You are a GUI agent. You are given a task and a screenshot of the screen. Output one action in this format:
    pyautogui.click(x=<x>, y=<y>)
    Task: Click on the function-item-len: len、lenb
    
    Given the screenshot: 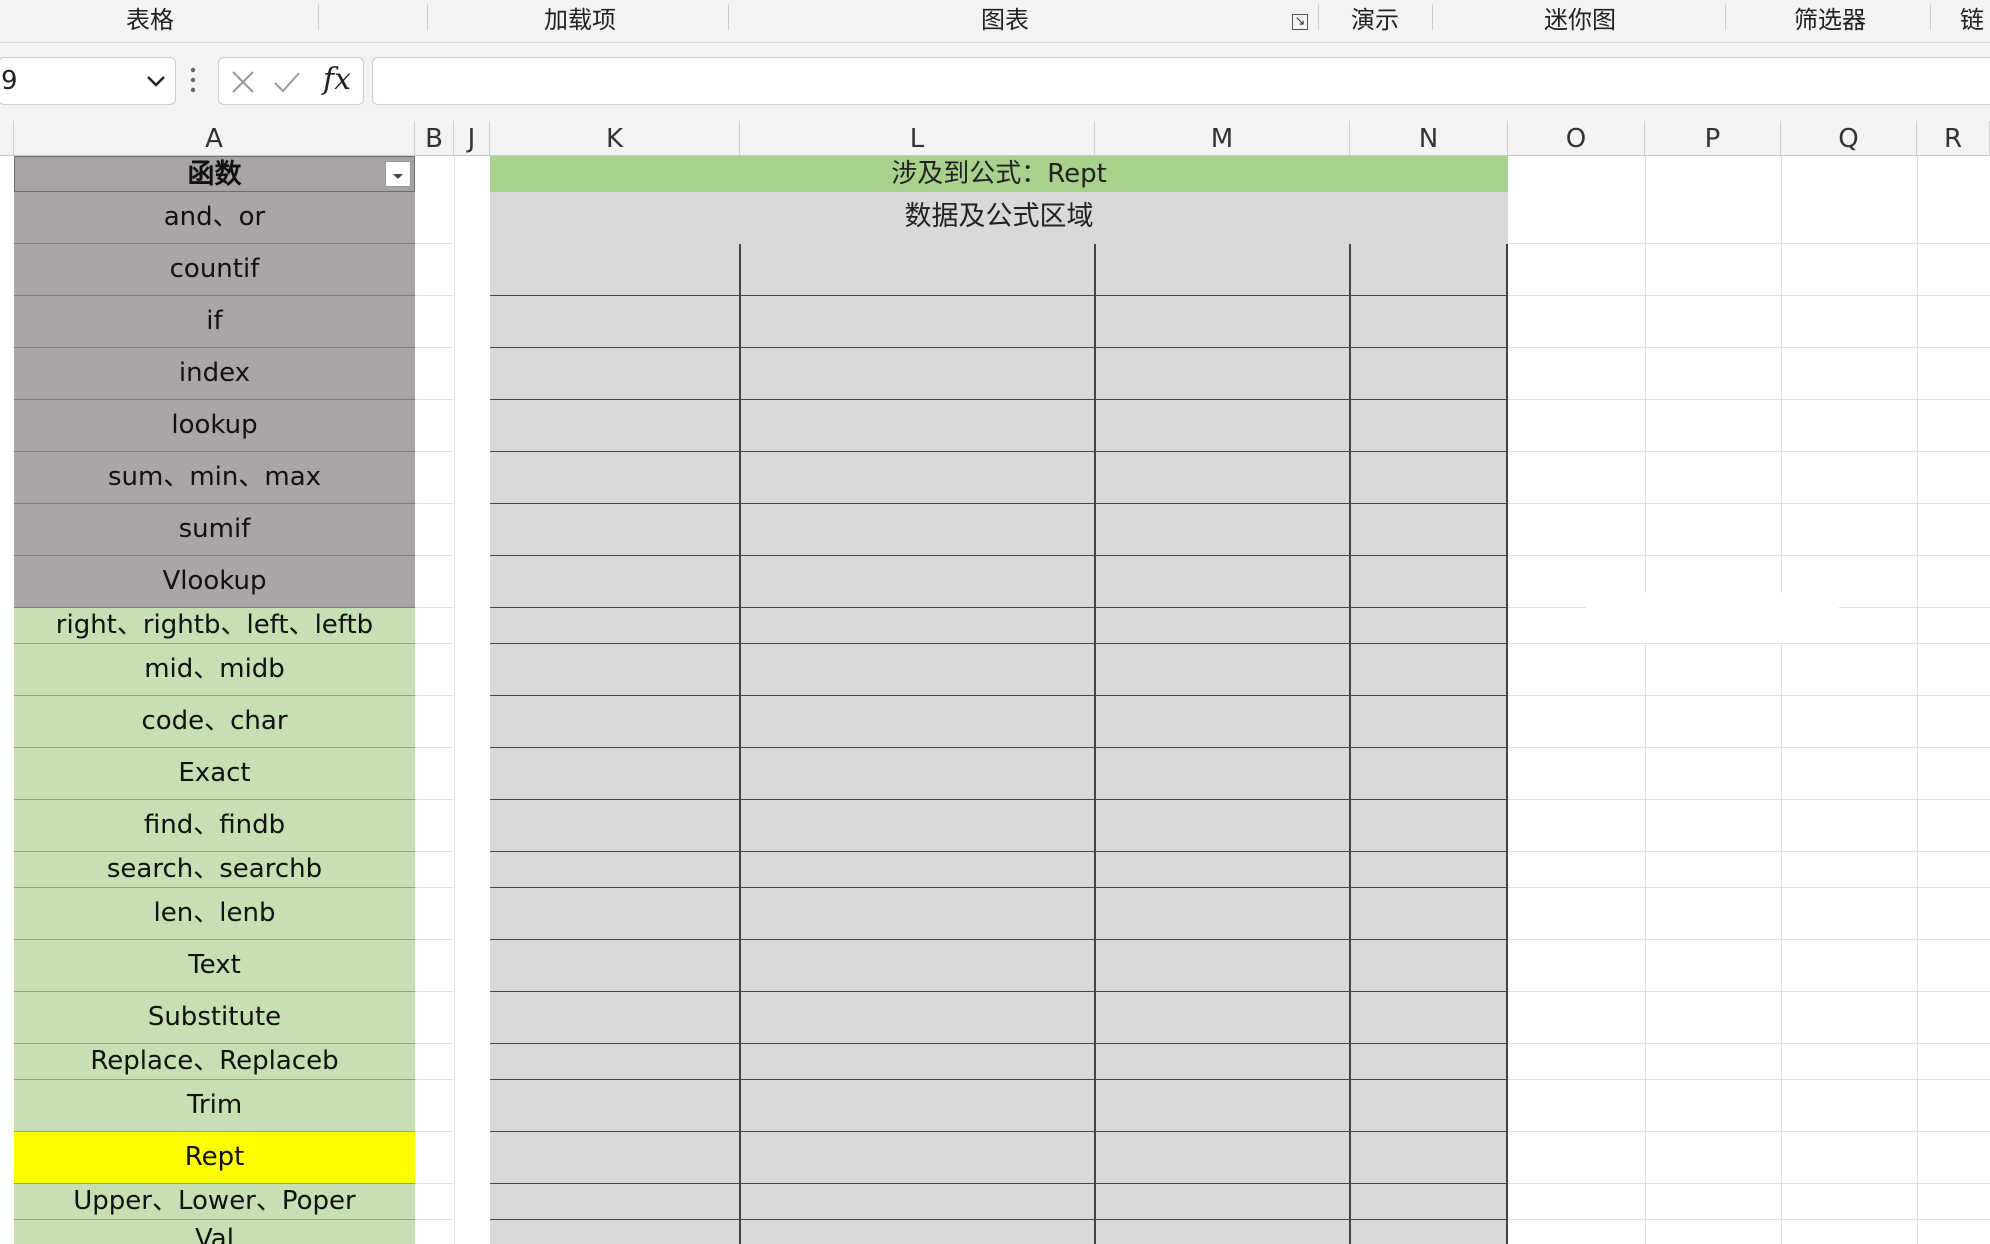 What is the action you would take?
    pyautogui.click(x=214, y=914)
    